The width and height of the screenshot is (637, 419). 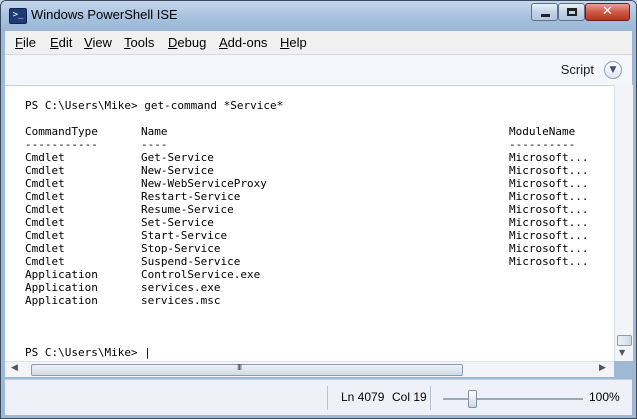 What do you see at coordinates (542, 144) in the screenshot?
I see `underline-modulename: ----------` at bounding box center [542, 144].